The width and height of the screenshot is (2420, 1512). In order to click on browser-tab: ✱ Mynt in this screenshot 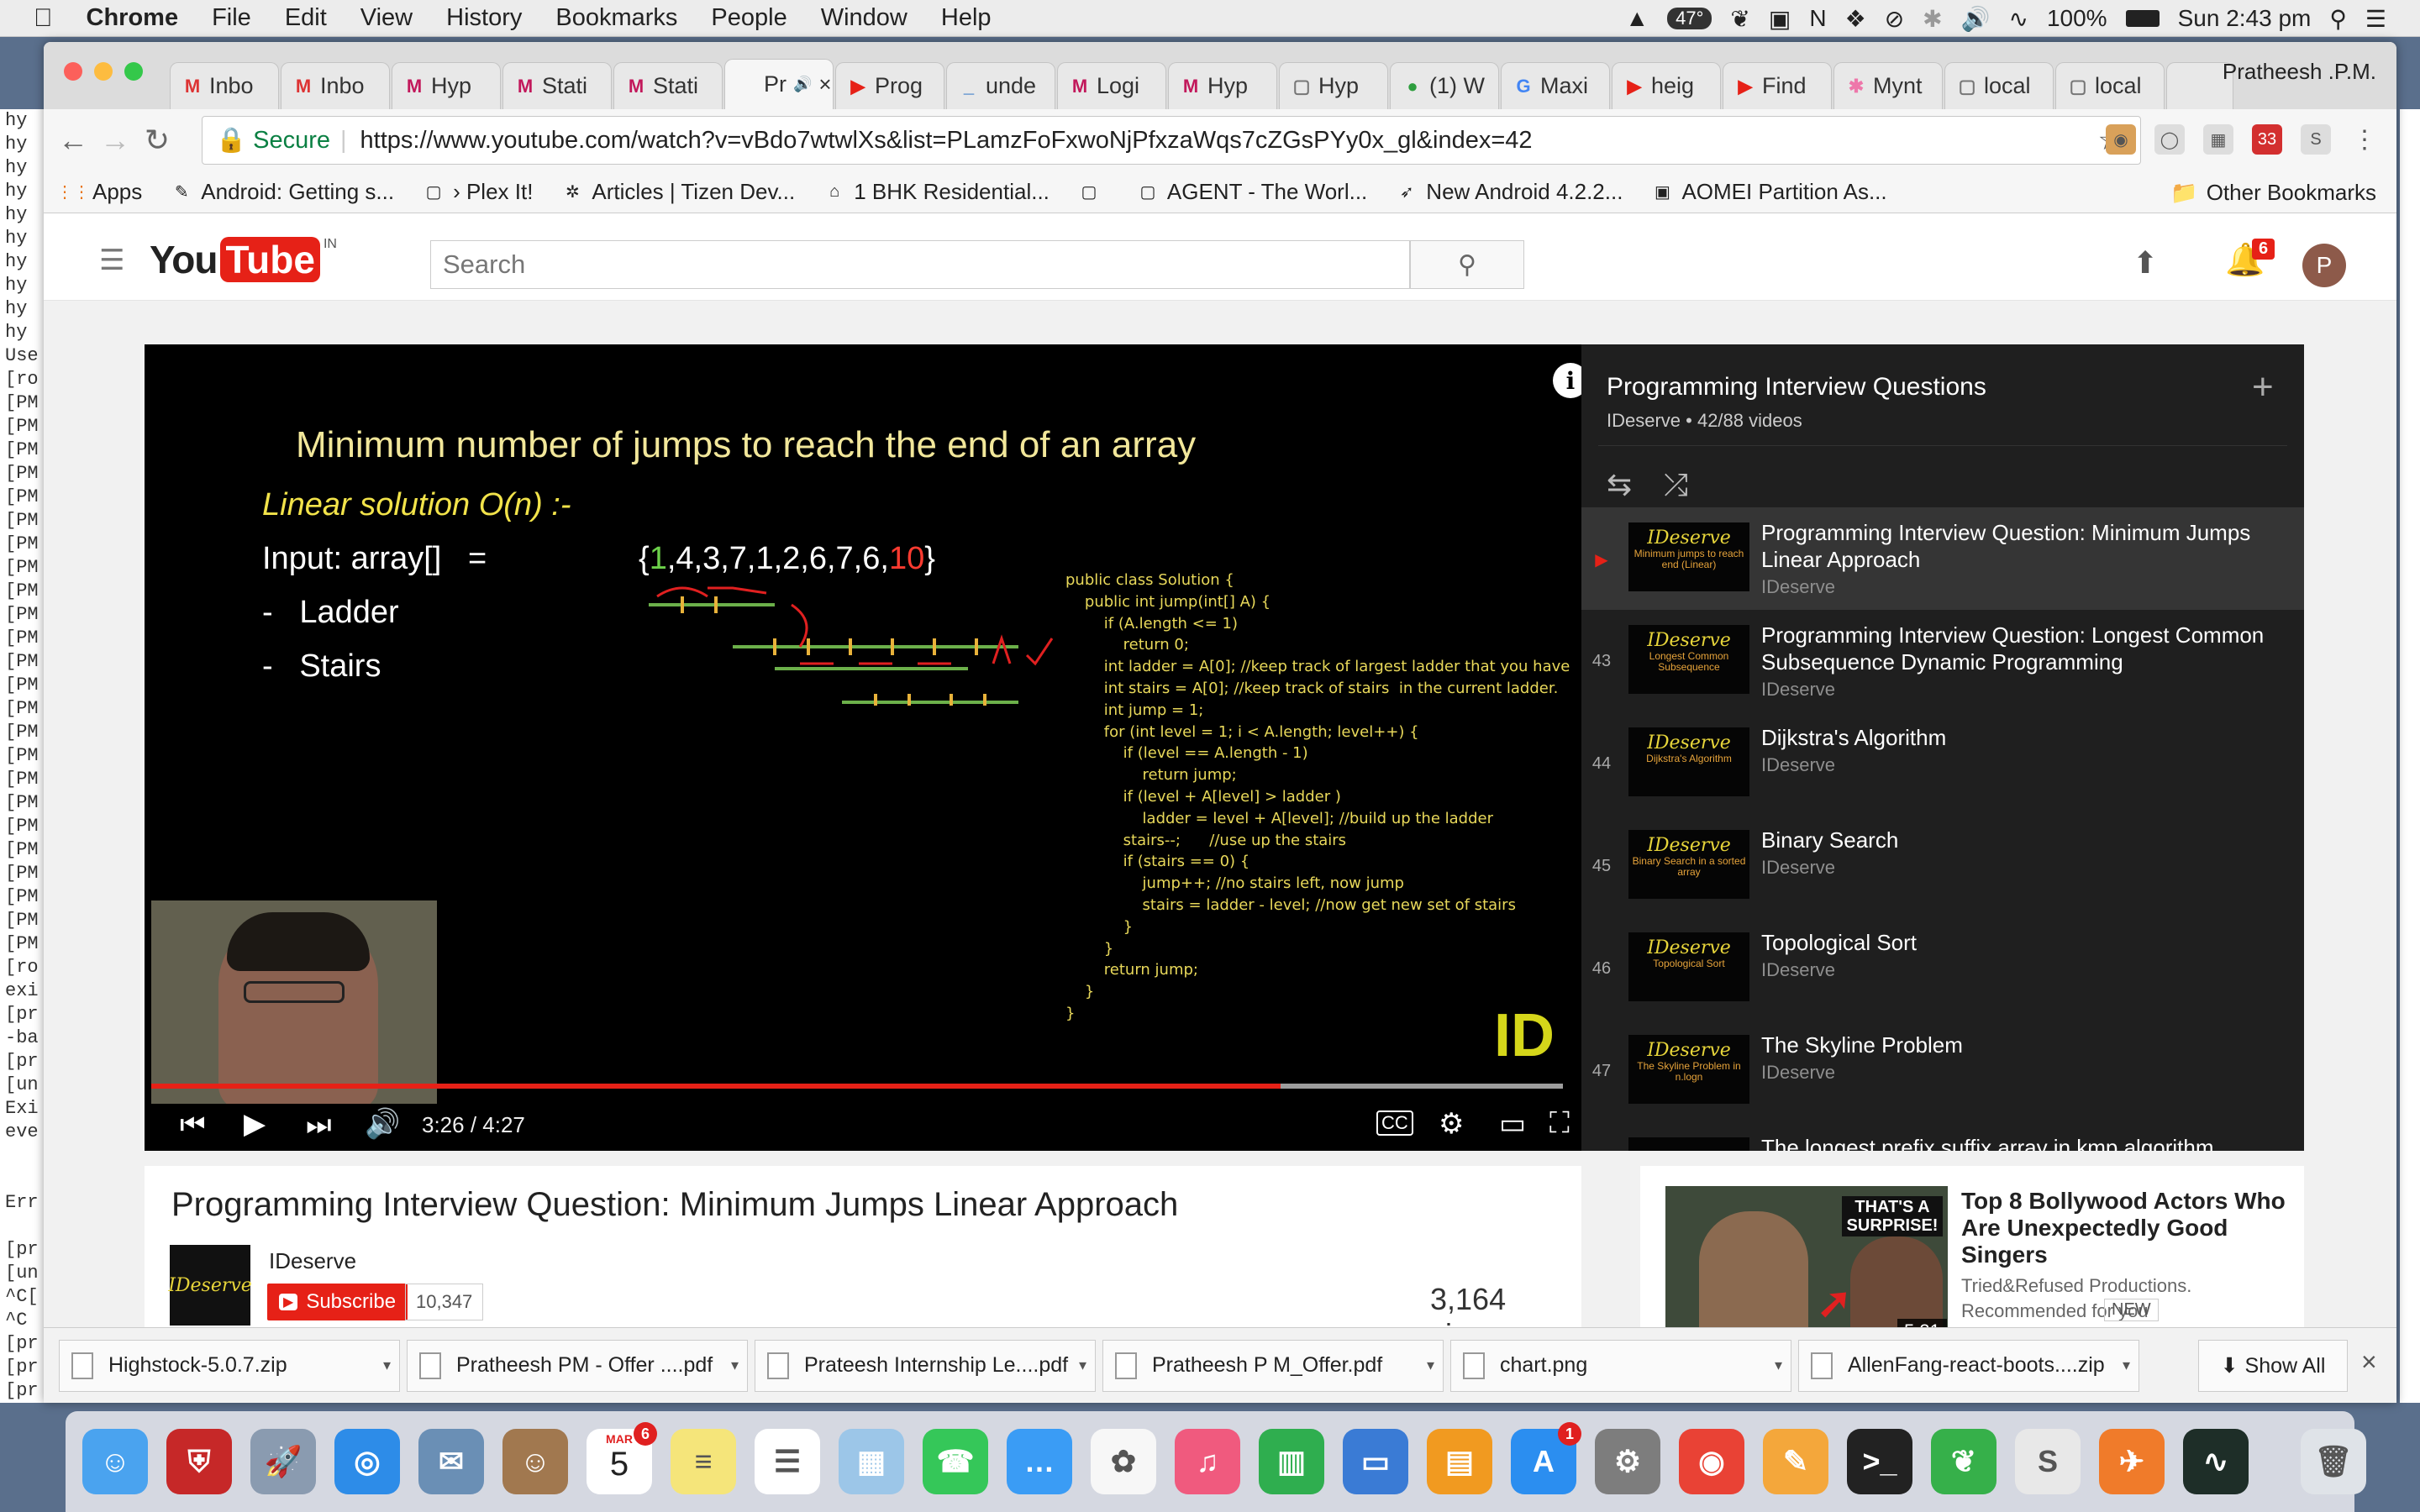, I will do `click(1888, 85)`.